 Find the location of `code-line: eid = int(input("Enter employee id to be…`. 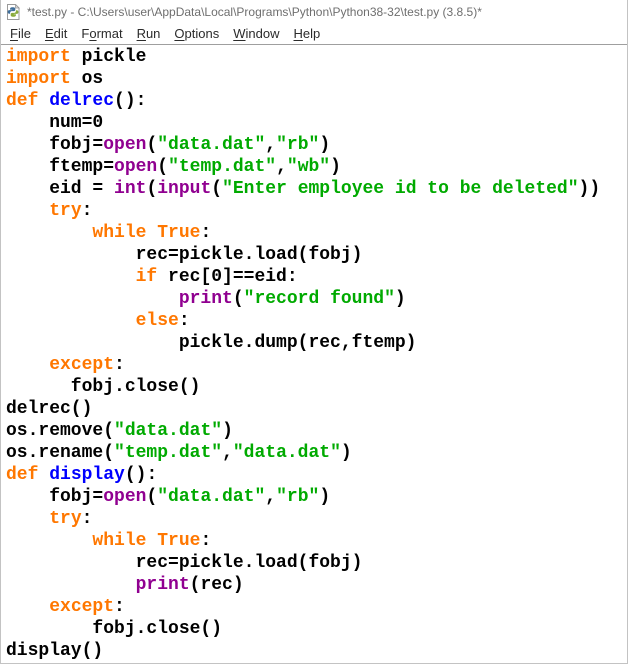

code-line: eid = int(input("Enter employee id to be… is located at coordinates (303, 189).